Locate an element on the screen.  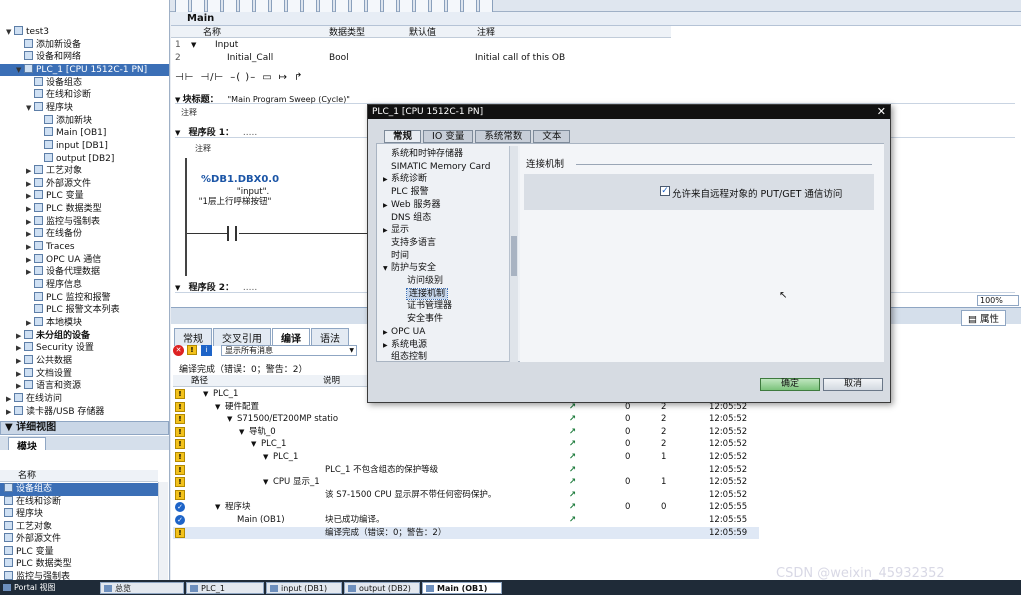
tree-item: ▶ 语言和资源 is located at coordinates (84, 386).